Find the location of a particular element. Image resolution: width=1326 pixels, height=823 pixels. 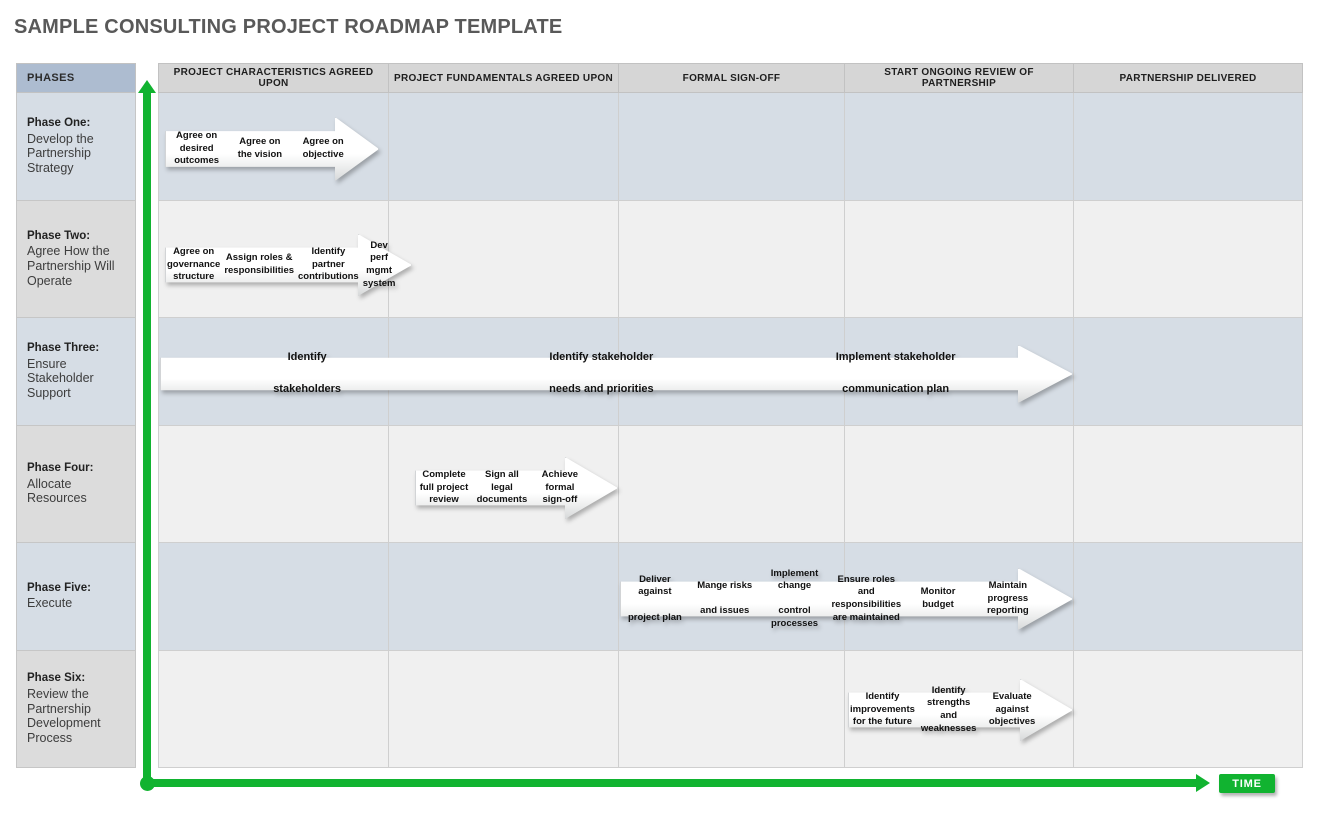

time-axis-vertical-line is located at coordinates (147, 436).